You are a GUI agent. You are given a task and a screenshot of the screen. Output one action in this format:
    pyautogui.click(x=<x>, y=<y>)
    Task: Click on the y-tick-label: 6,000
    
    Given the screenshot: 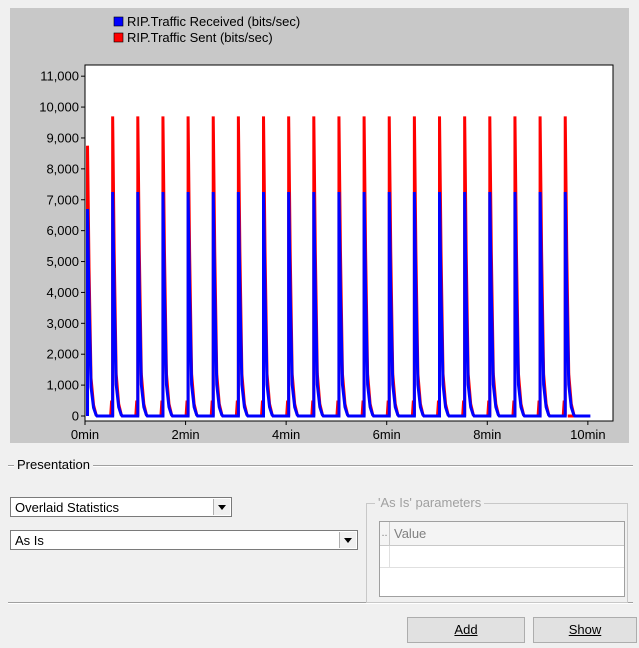 What is the action you would take?
    pyautogui.click(x=62, y=230)
    